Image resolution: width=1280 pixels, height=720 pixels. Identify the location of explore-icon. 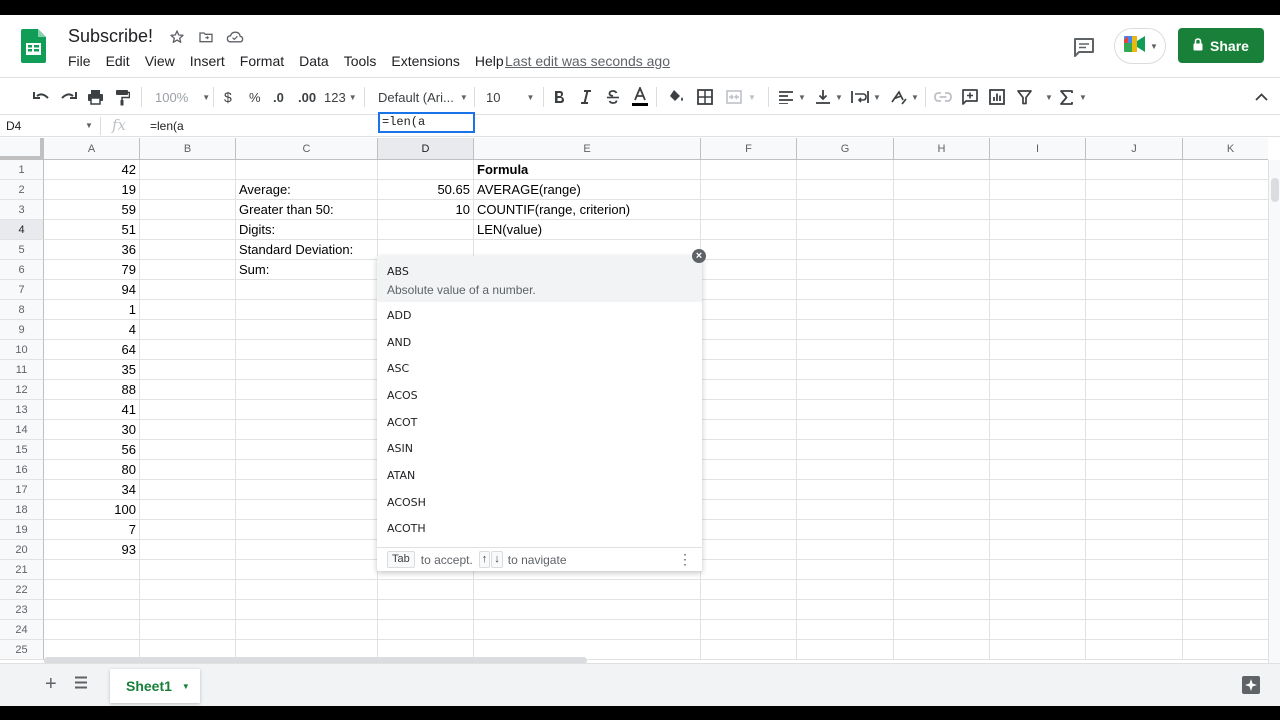
(1251, 685).